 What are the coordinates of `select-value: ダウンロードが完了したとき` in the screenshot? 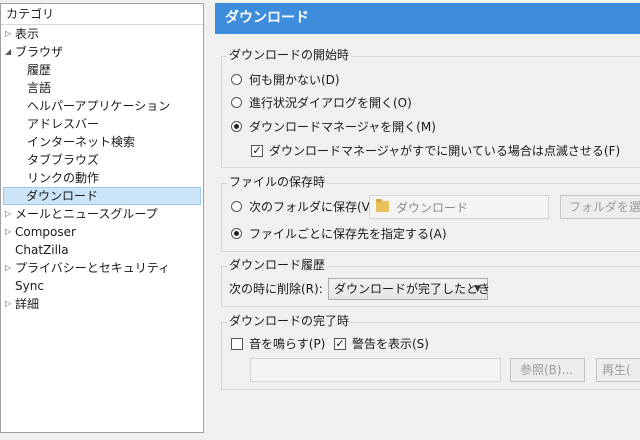 It's located at (412, 289).